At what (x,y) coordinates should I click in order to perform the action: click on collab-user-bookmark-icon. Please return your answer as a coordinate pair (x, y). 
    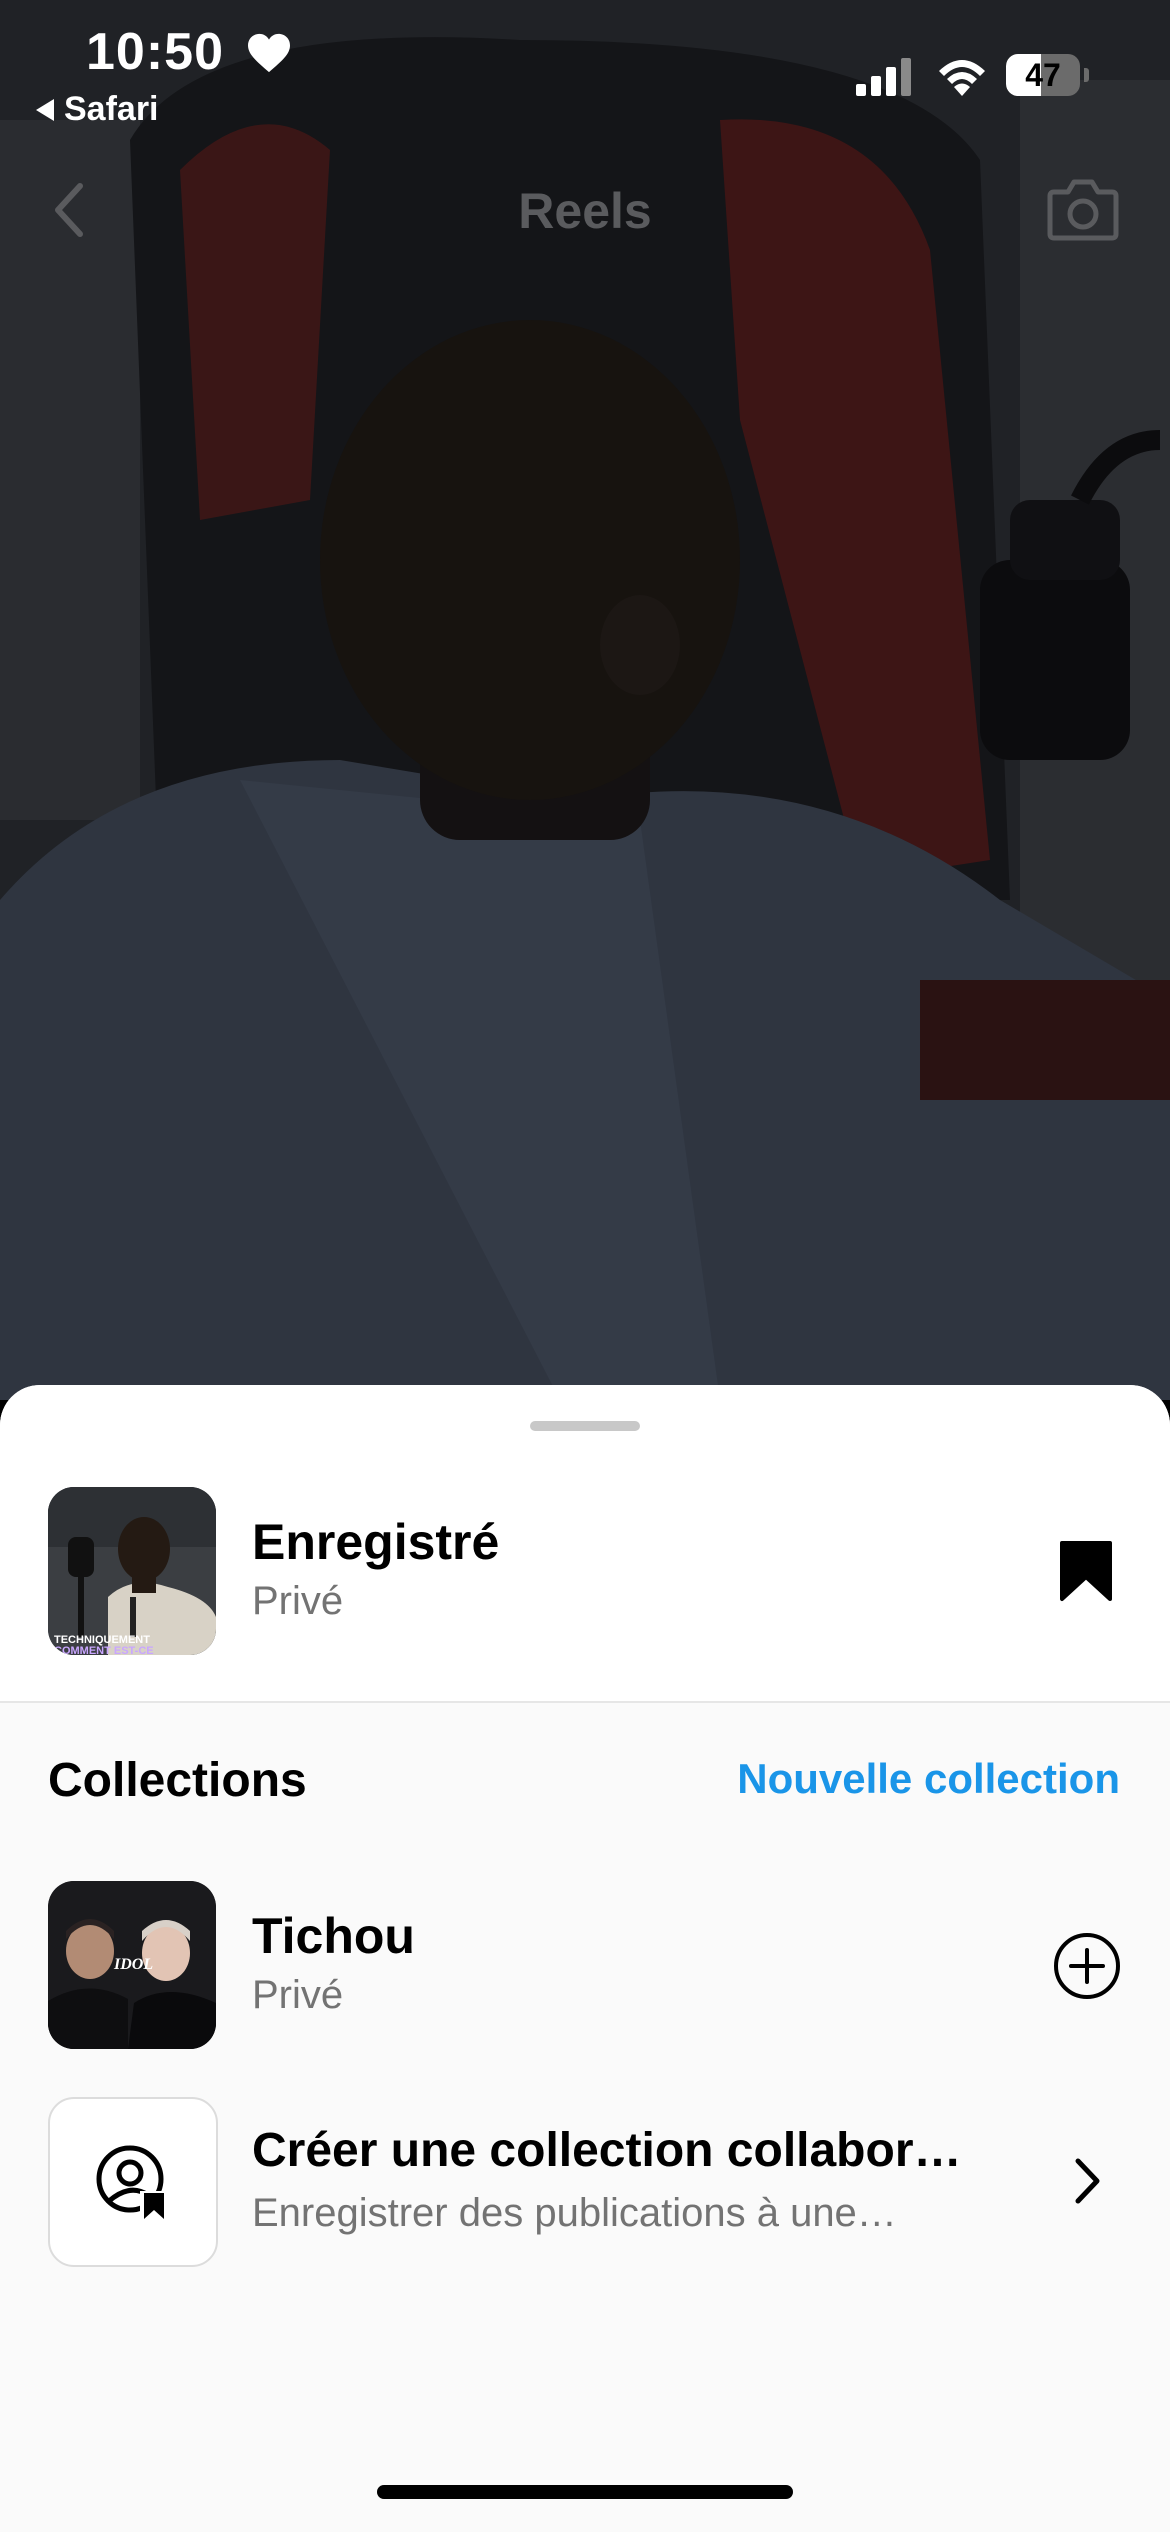
    Looking at the image, I should click on (131, 2182).